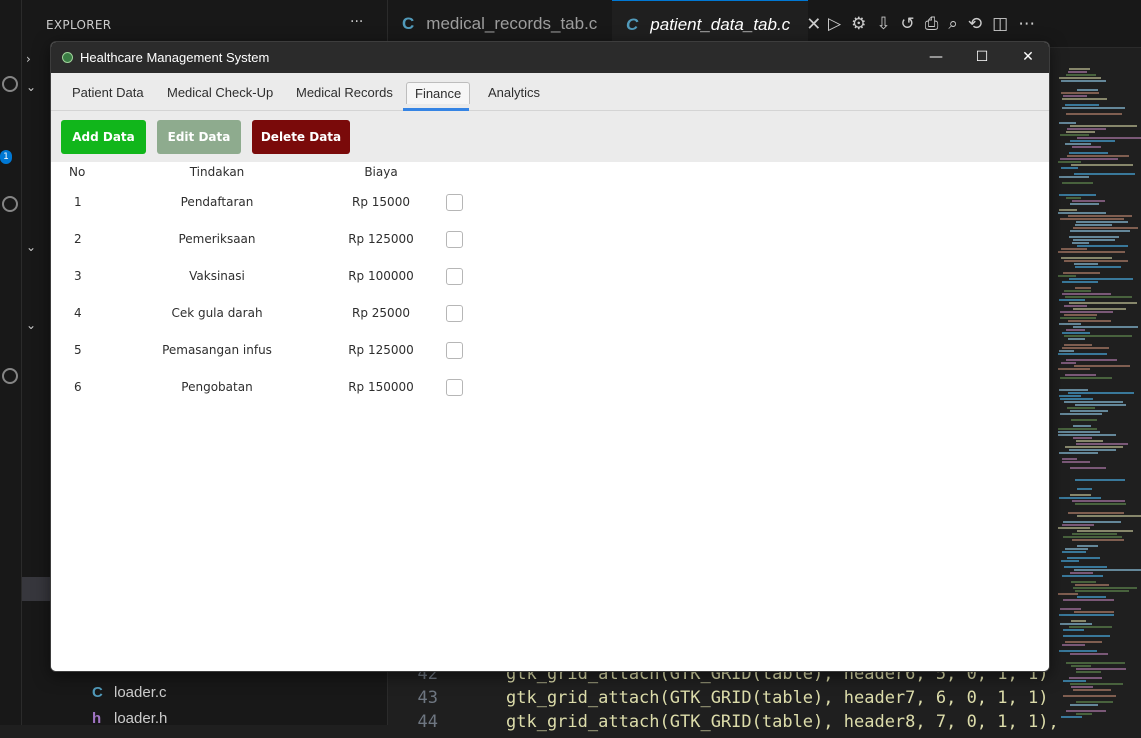  Describe the element at coordinates (936, 24) in the screenshot. I see `editor-toolbar-icons: ▷⚙⇩↺⎙⌕⟲◫⋯` at that location.